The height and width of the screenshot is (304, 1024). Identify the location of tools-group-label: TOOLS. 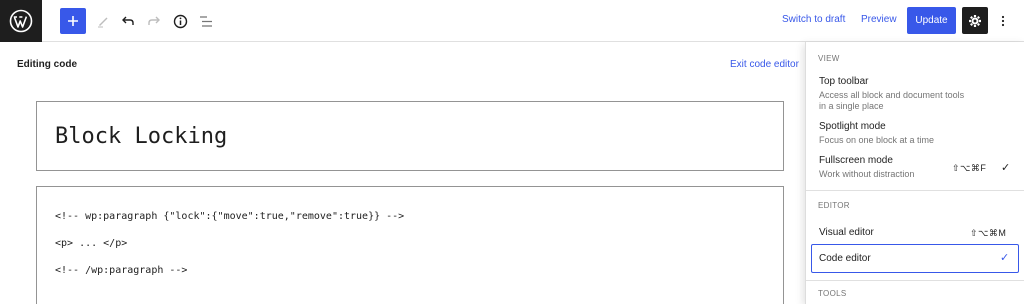
(832, 293).